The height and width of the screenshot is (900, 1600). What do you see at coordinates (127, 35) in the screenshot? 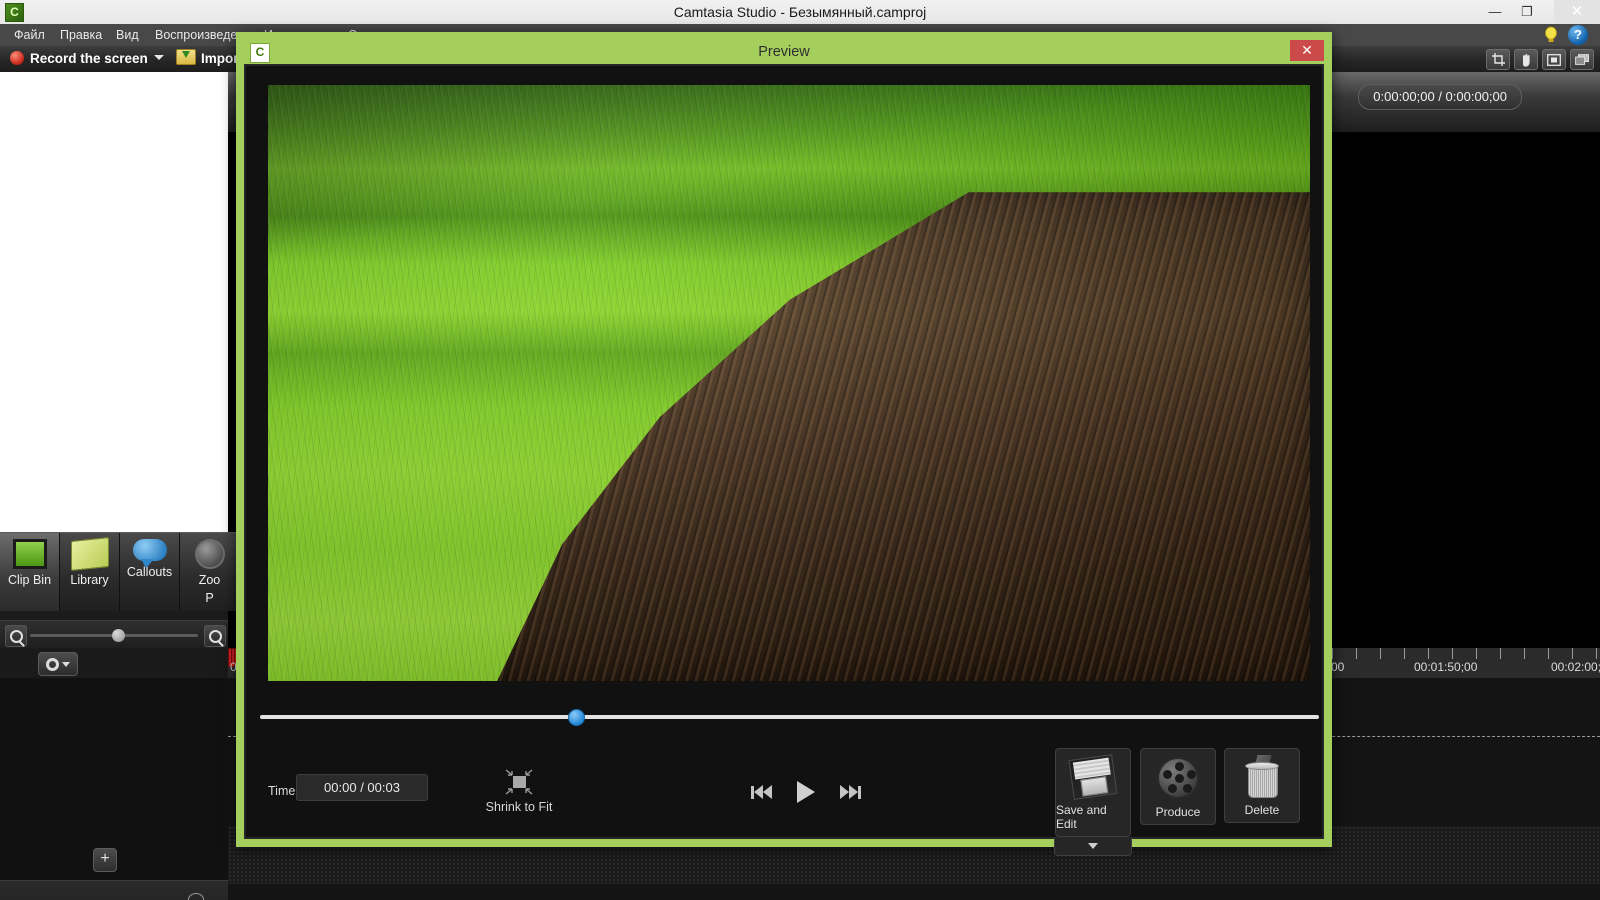
I see `menu-item-view: Вид` at bounding box center [127, 35].